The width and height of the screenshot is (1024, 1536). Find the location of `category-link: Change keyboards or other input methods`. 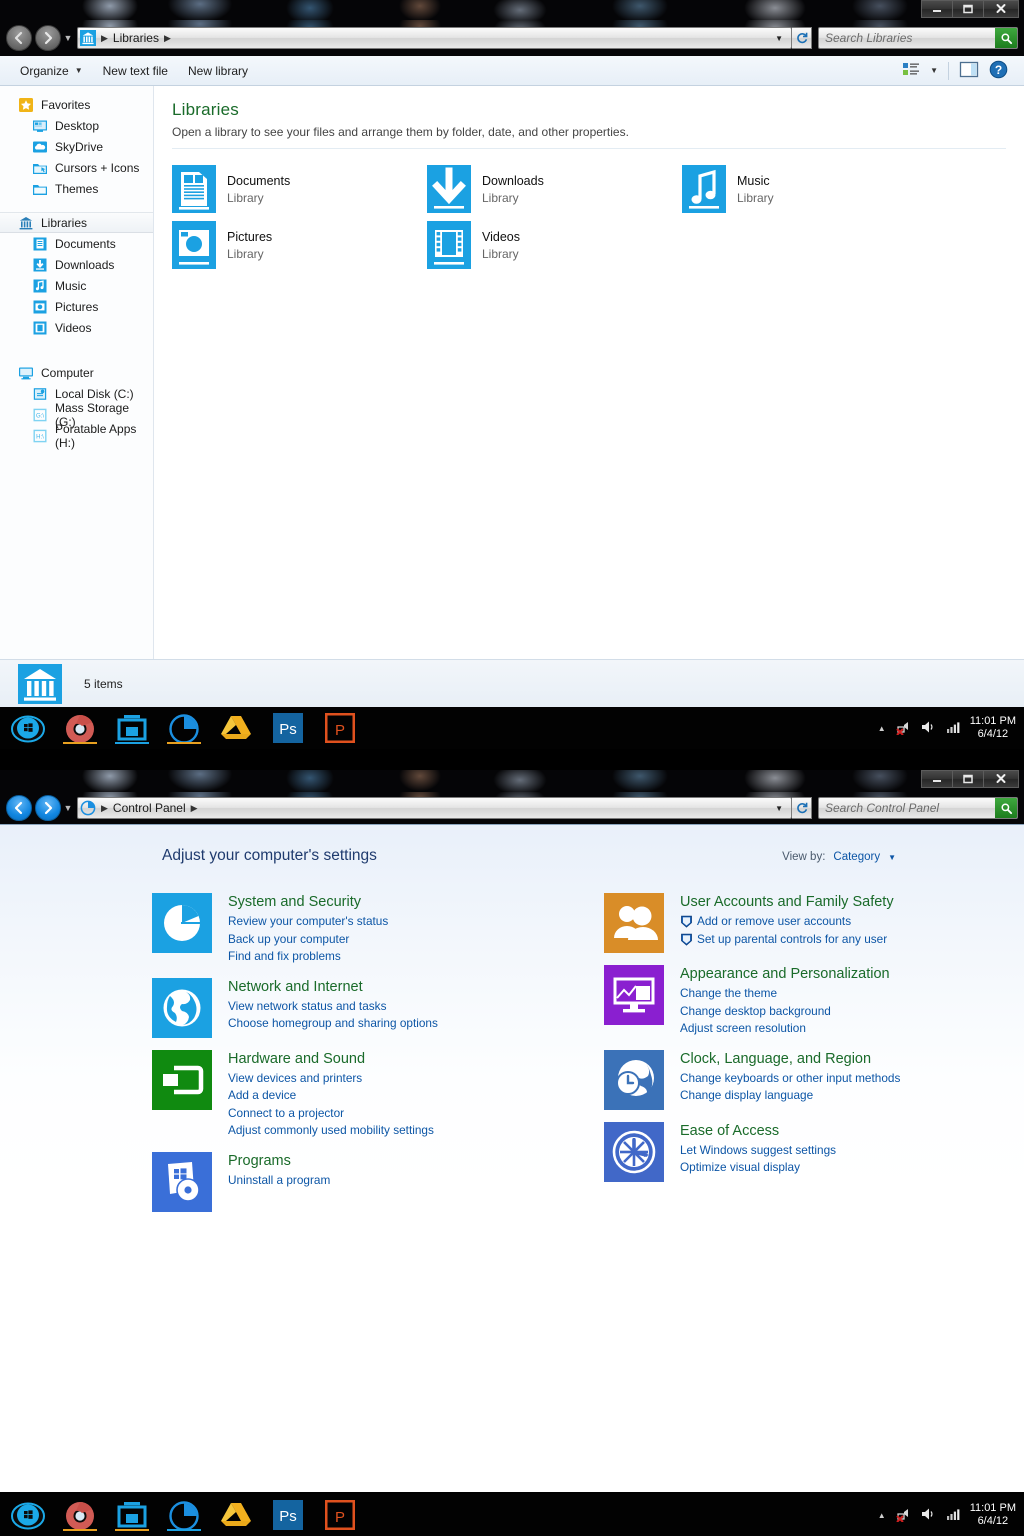

category-link: Change keyboards or other input methods is located at coordinates (790, 1079).